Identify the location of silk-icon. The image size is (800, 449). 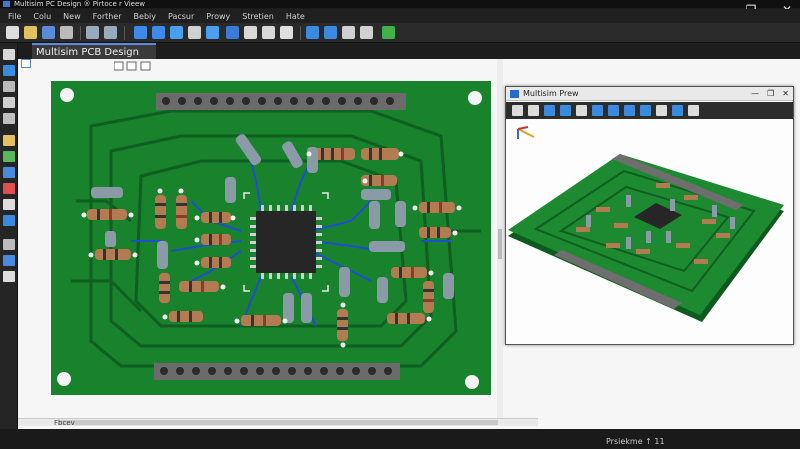
(629, 110).